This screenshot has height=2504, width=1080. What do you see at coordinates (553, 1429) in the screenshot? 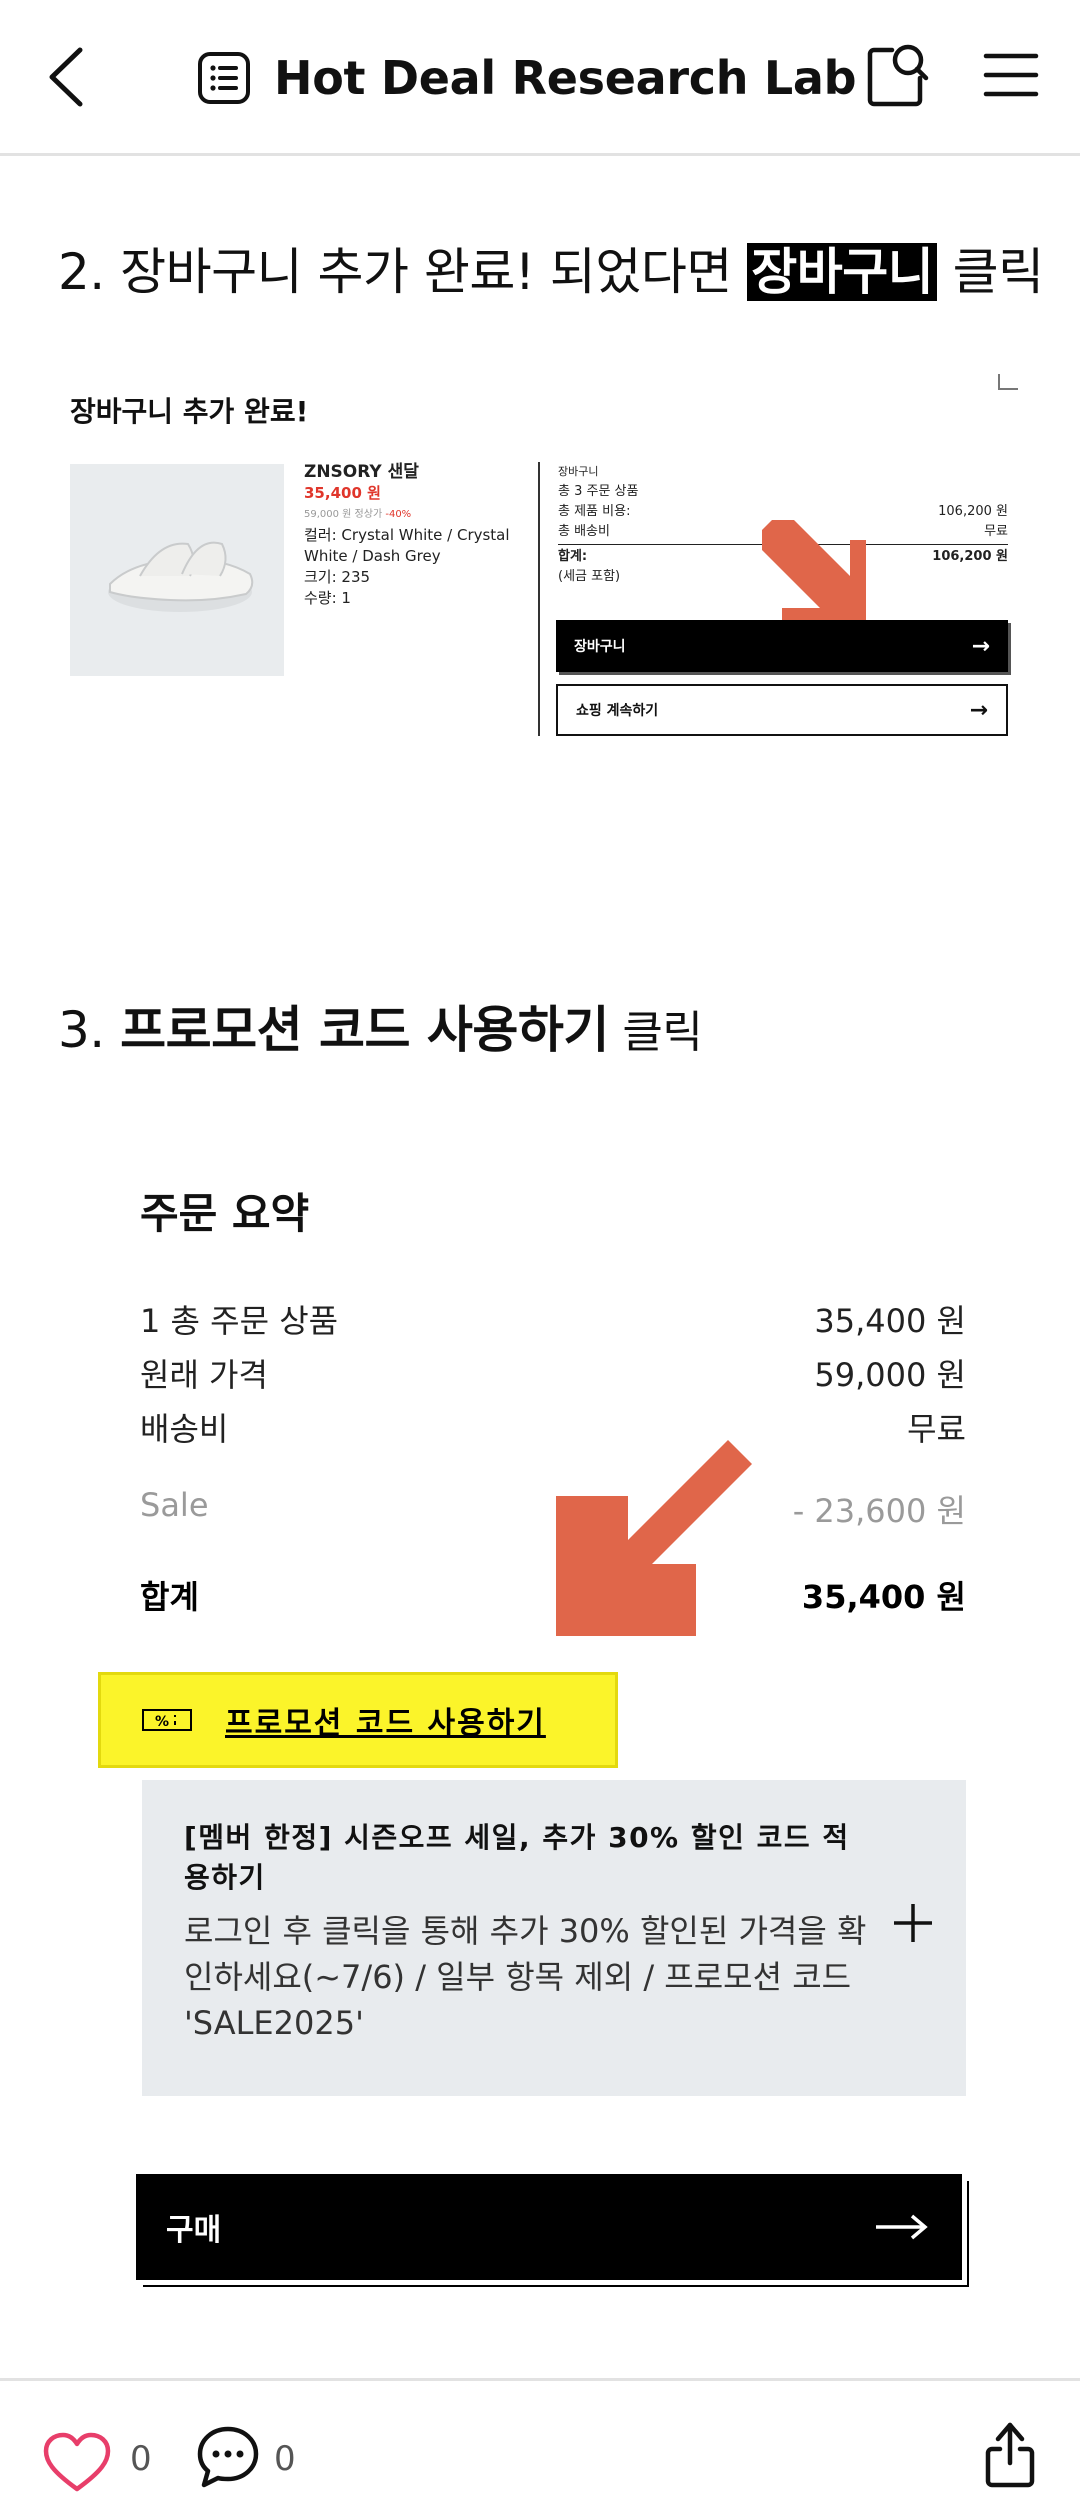
I see `order-row-shipping: 배송비 무료` at bounding box center [553, 1429].